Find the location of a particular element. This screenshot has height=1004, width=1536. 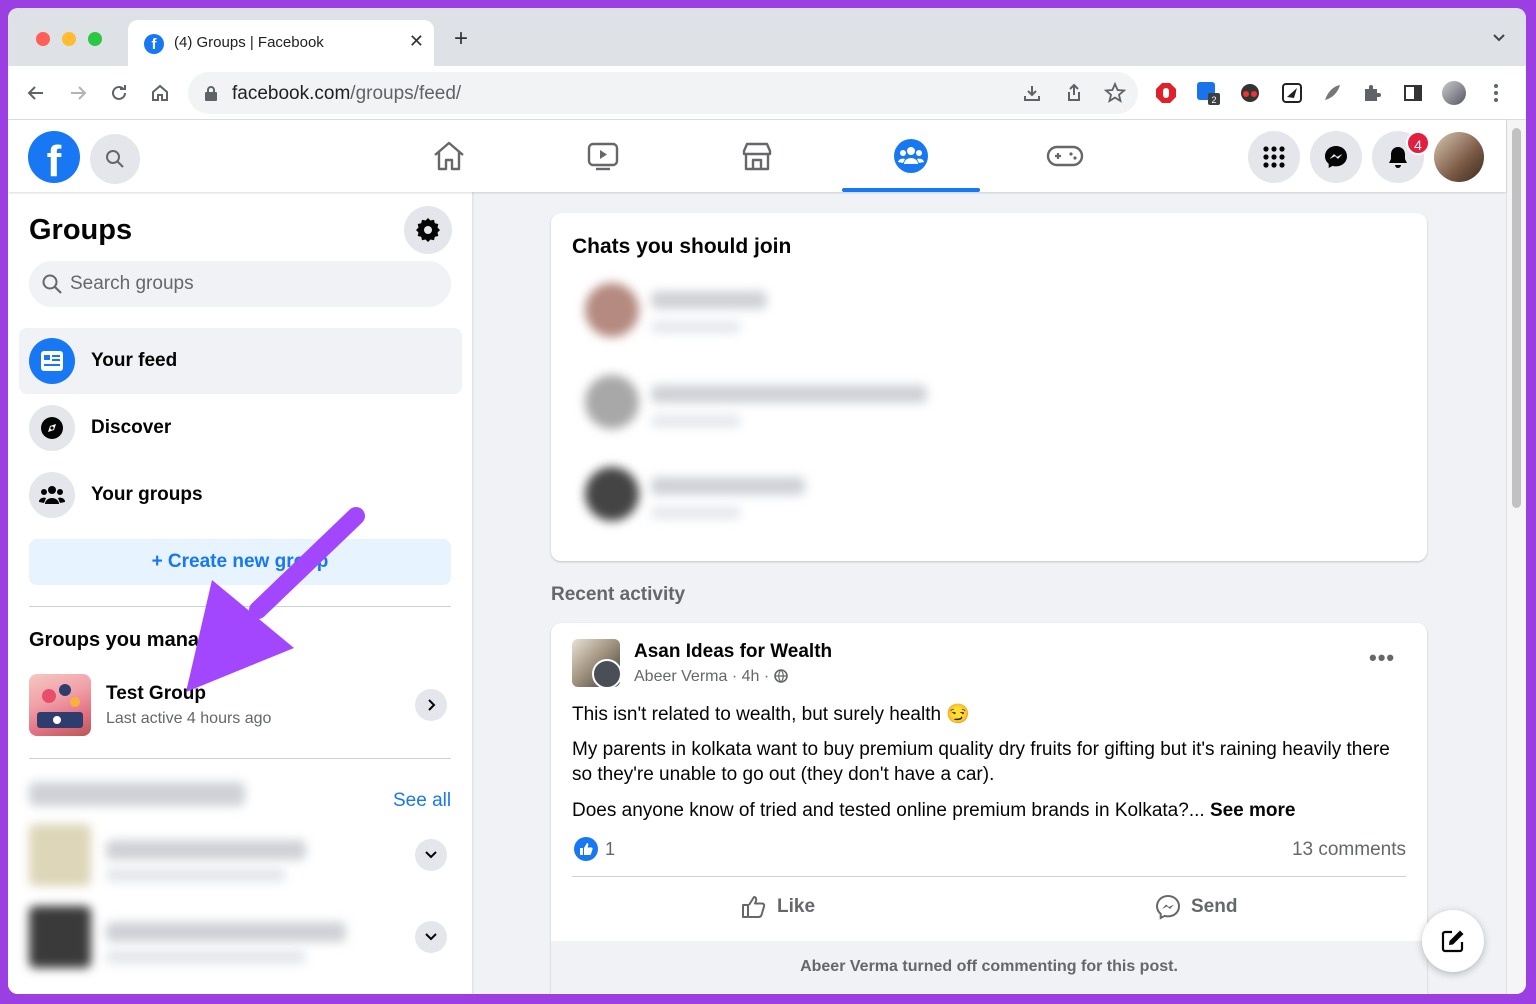

facebook-logo-icon: f is located at coordinates (54, 157).